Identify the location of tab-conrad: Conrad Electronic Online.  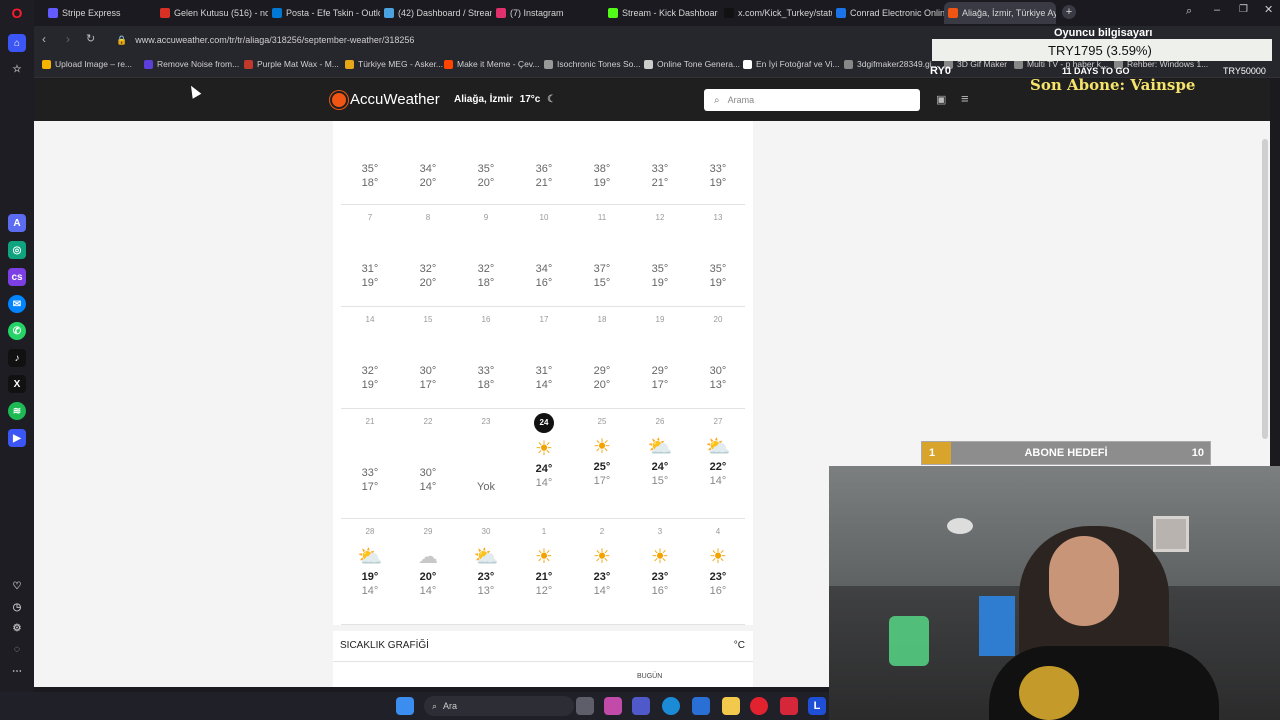
(888, 13).